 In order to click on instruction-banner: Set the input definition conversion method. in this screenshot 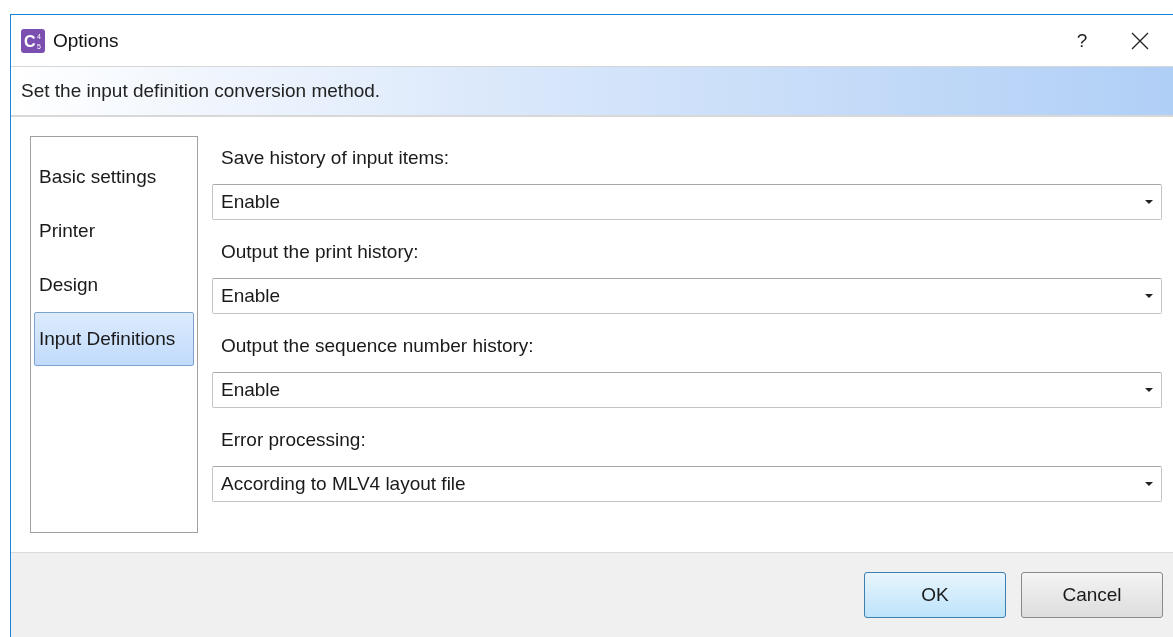, I will do `click(592, 92)`.